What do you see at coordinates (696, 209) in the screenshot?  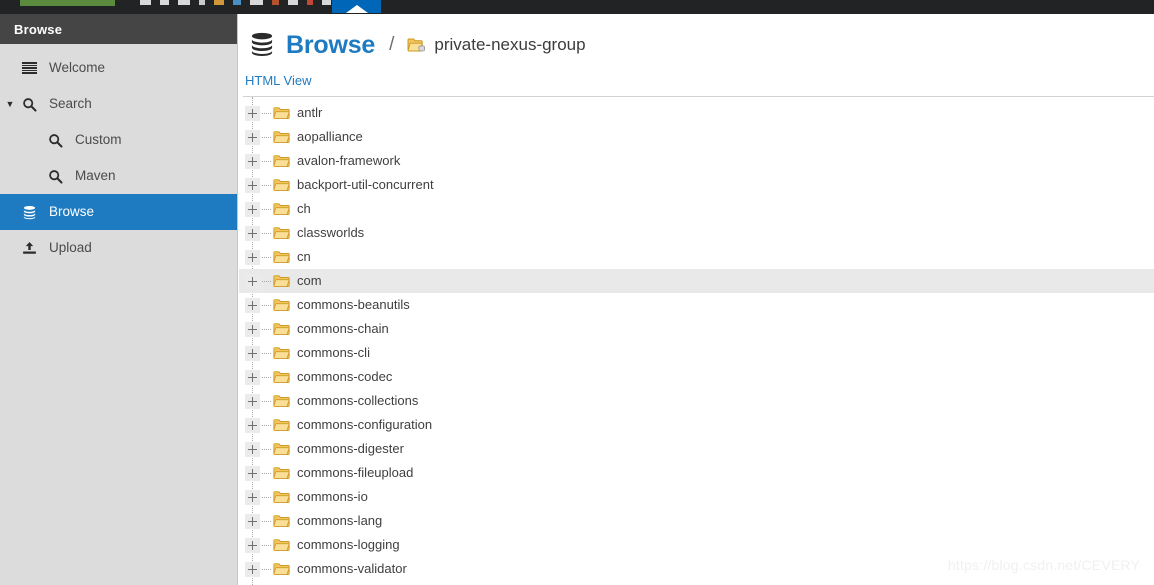 I see `tree-row: ch` at bounding box center [696, 209].